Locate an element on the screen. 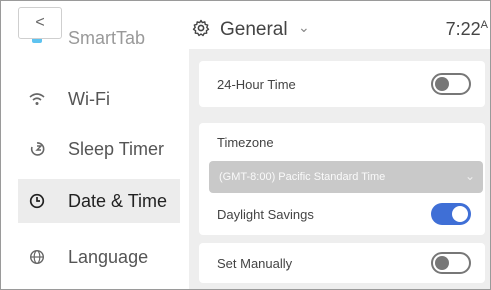  globe-icon is located at coordinates (37, 257).